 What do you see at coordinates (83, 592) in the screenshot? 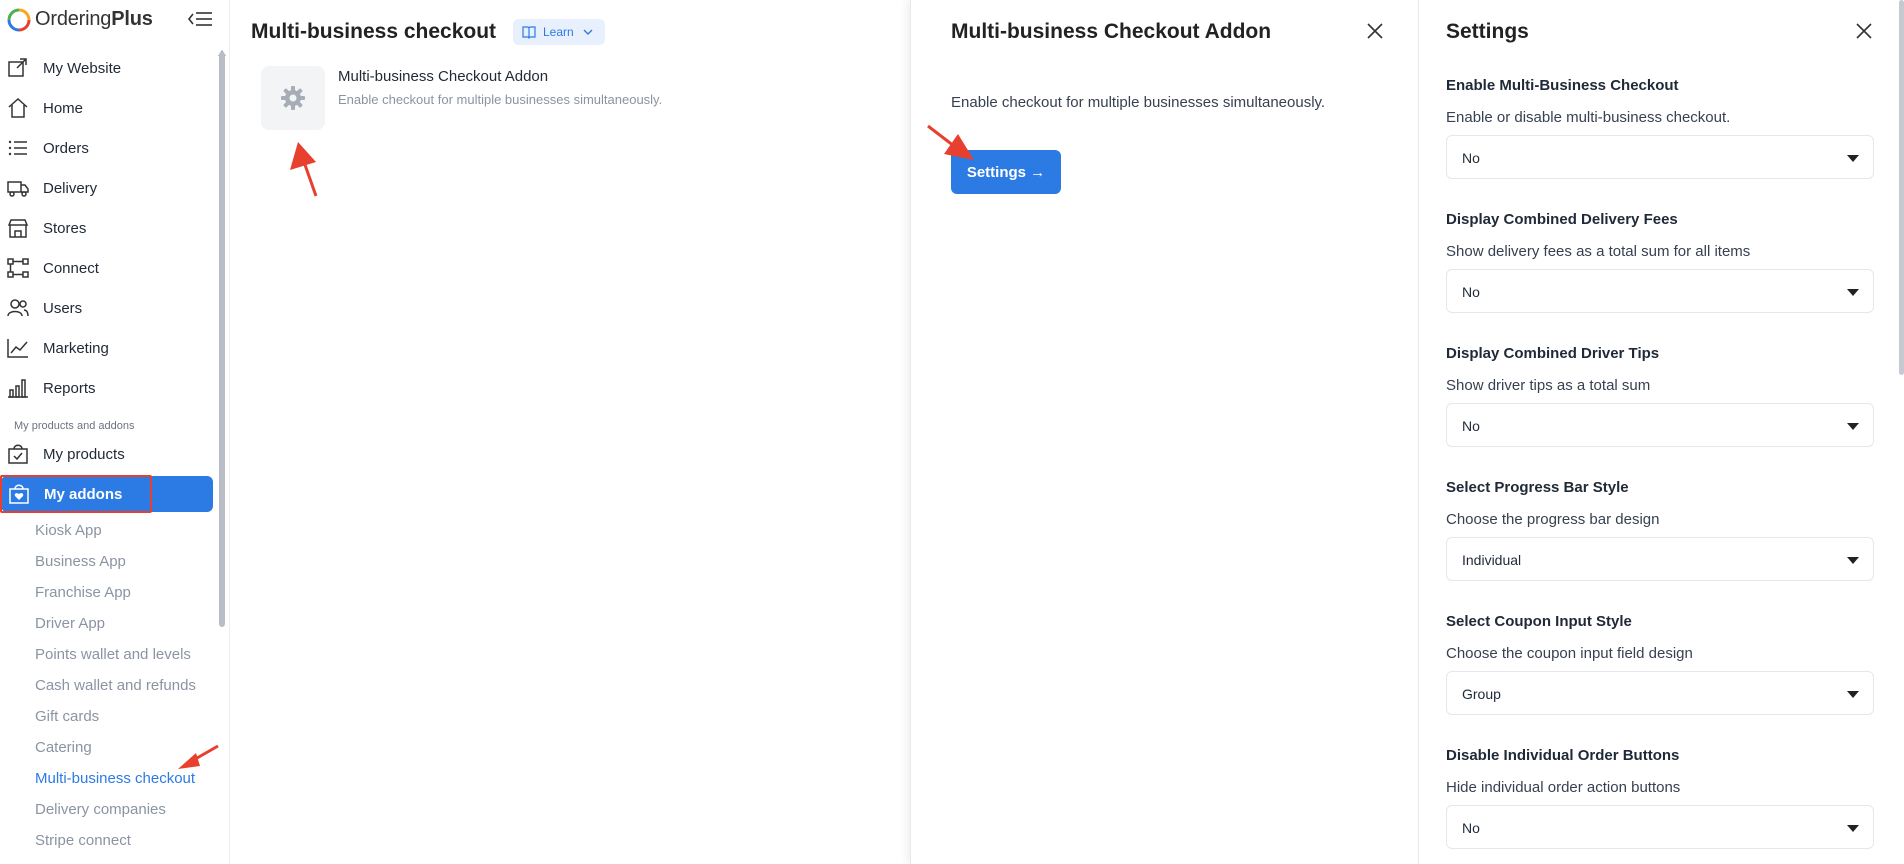
I see `sub-item-franchise-app: Franchise App` at bounding box center [83, 592].